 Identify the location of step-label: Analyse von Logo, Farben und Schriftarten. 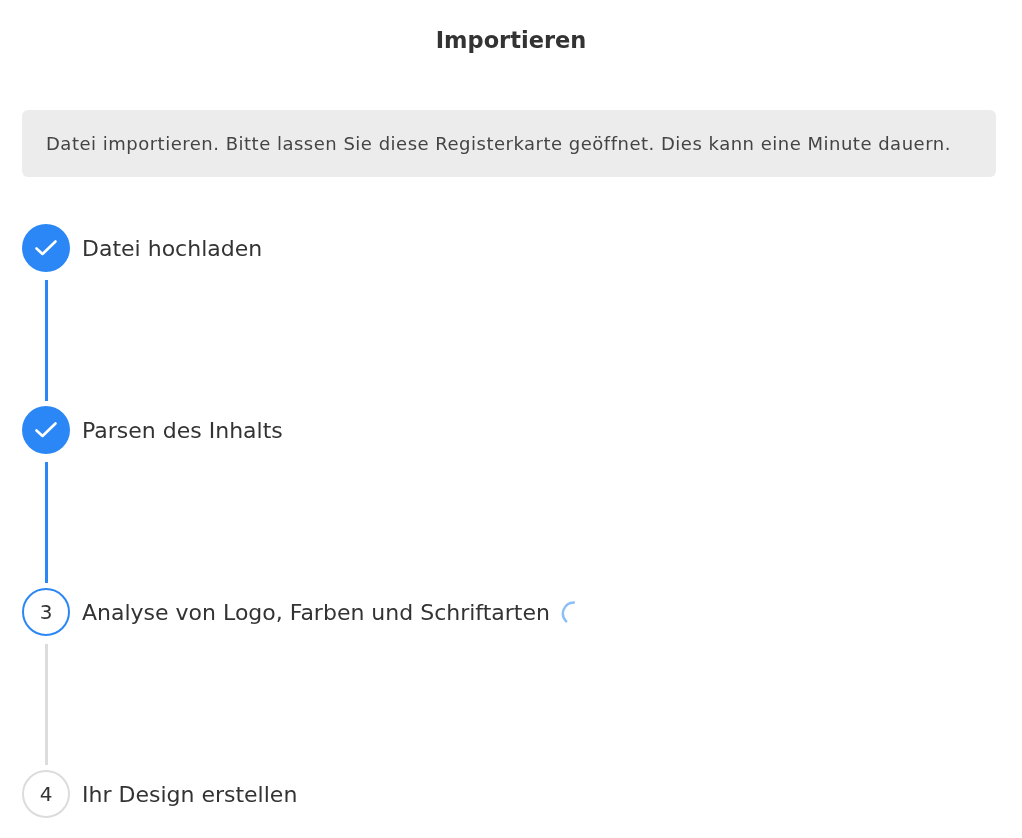
(316, 612).